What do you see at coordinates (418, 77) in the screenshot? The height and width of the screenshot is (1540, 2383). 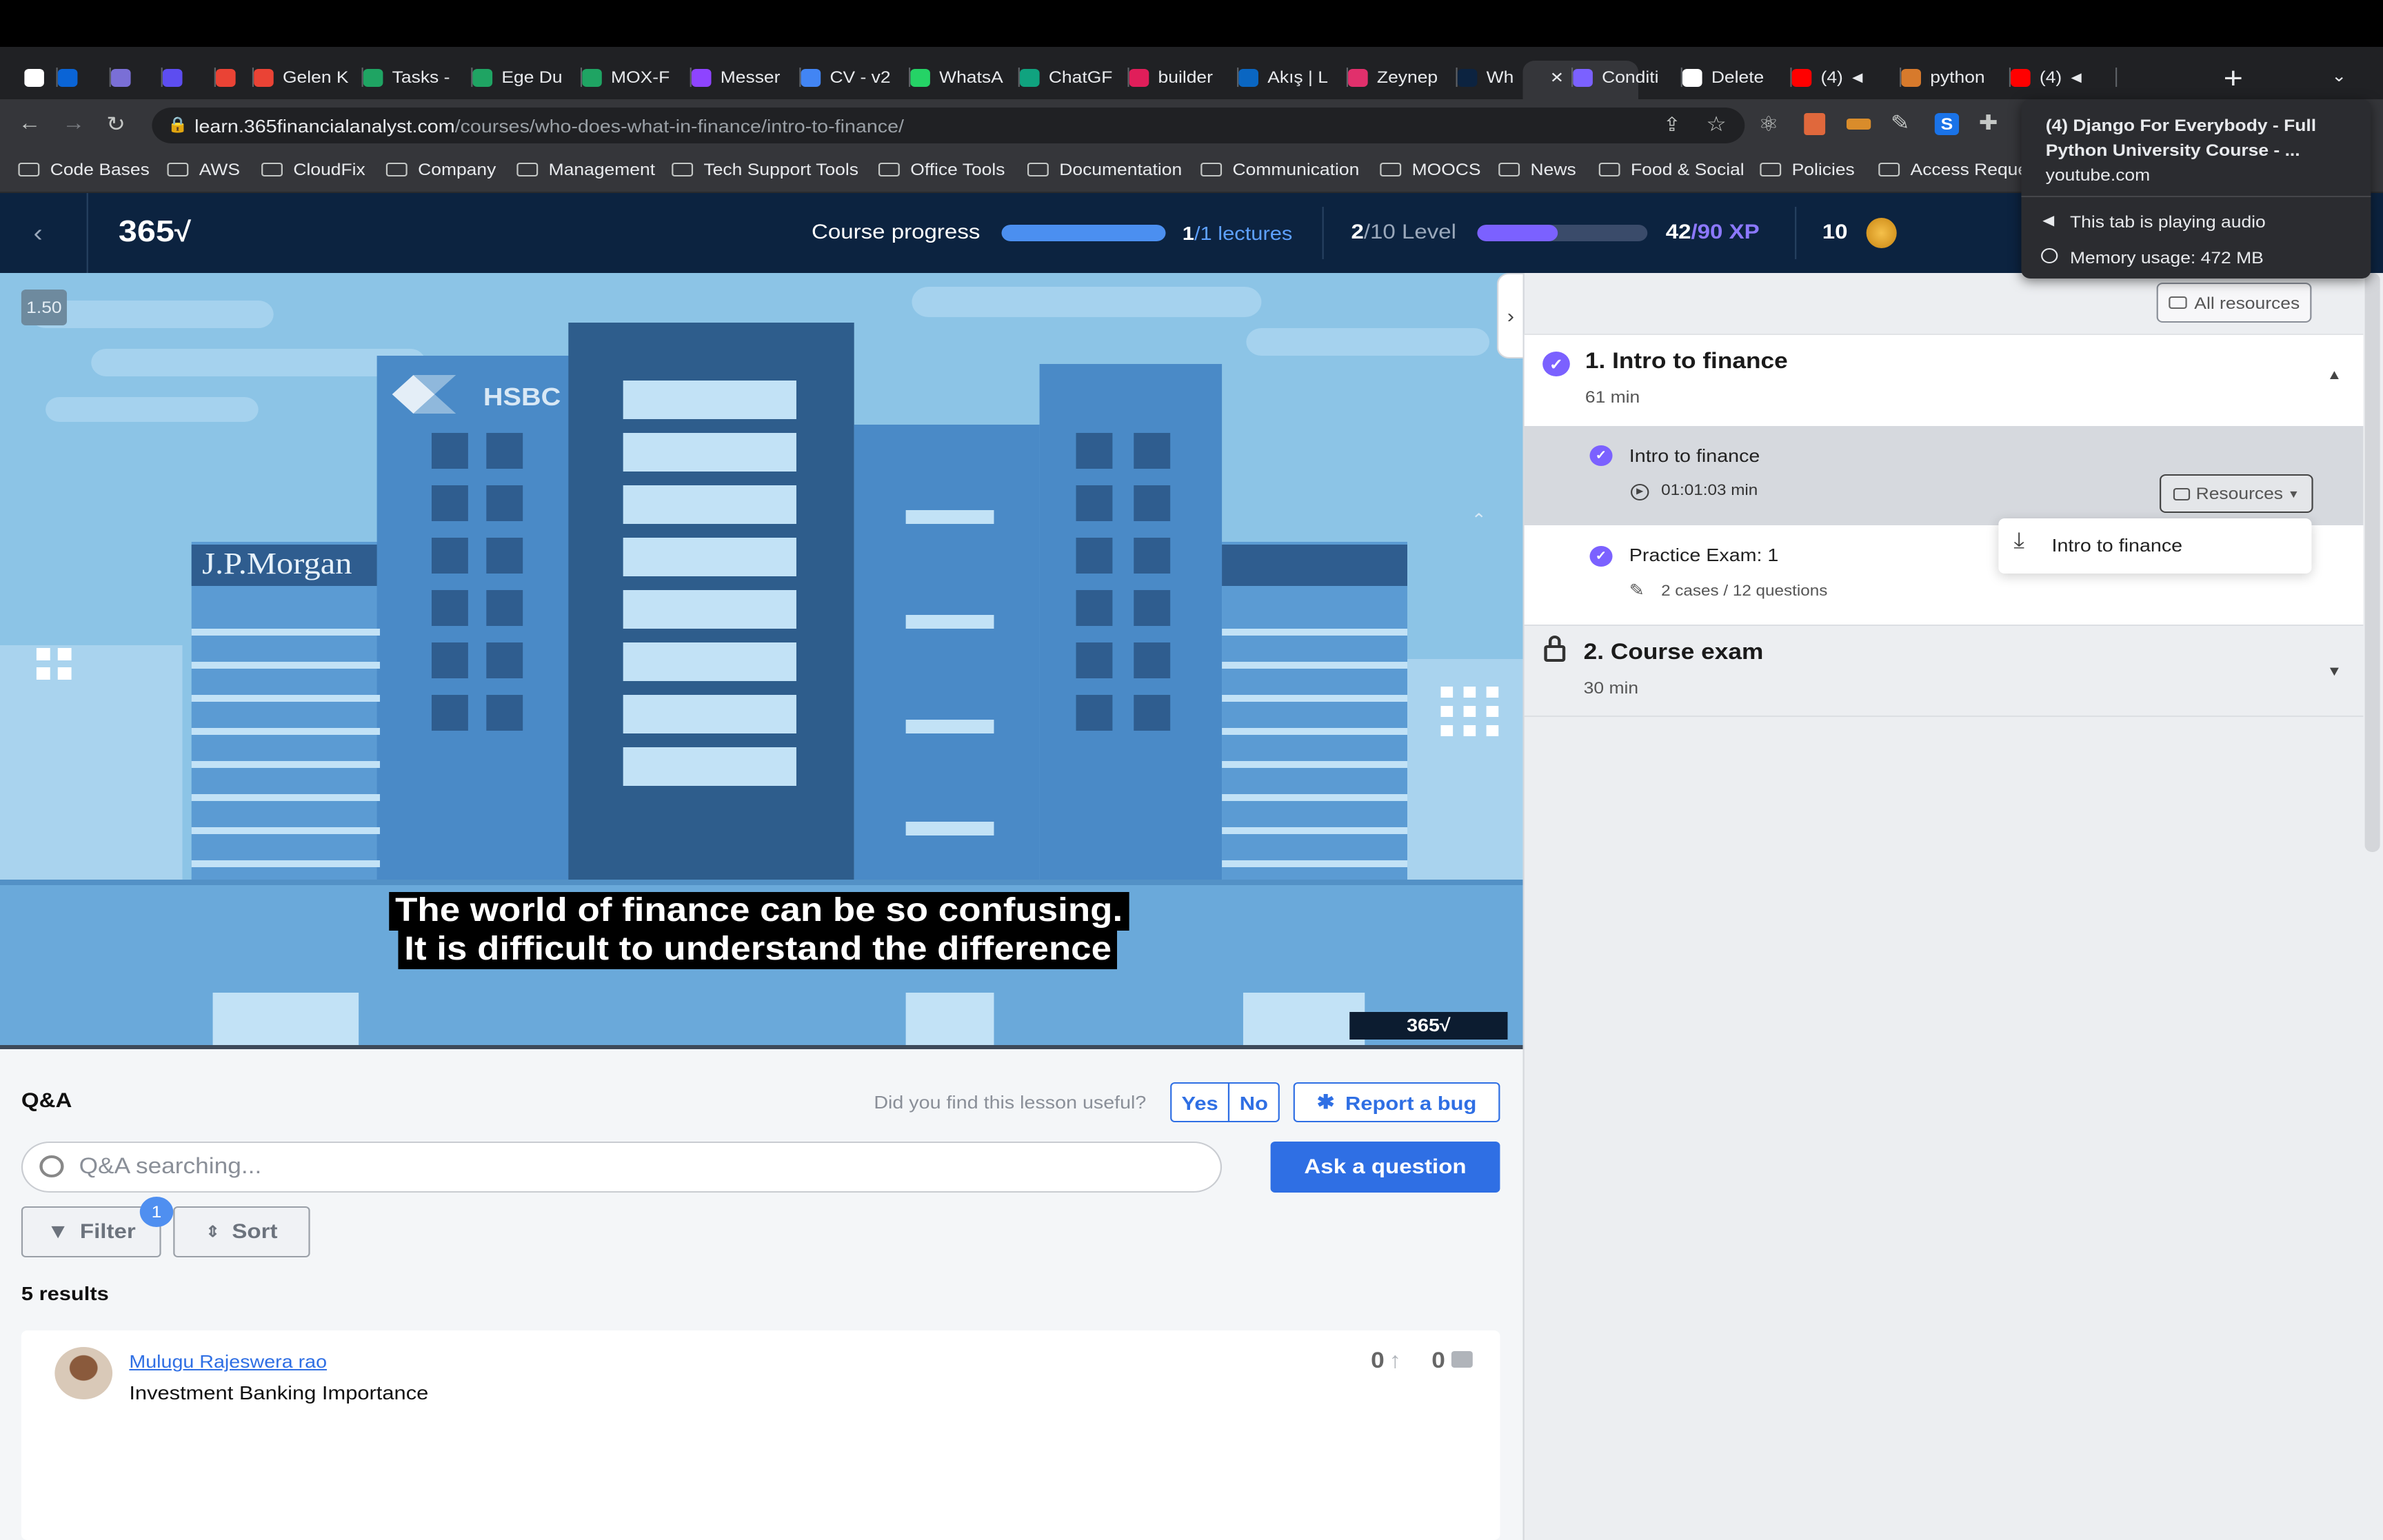 I see `browser-tab: Tasks -` at bounding box center [418, 77].